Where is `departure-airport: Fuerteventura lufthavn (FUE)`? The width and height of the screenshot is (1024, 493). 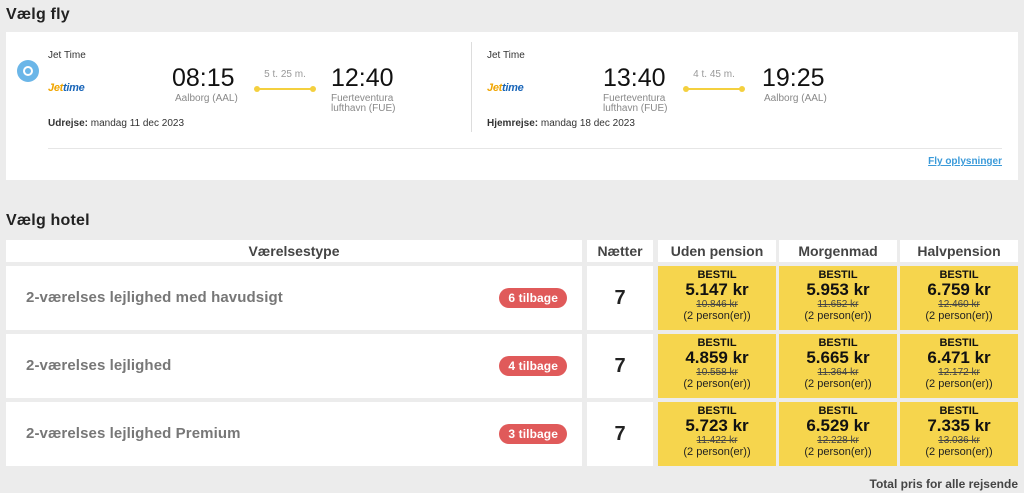 departure-airport: Fuerteventura lufthavn (FUE) is located at coordinates (635, 103).